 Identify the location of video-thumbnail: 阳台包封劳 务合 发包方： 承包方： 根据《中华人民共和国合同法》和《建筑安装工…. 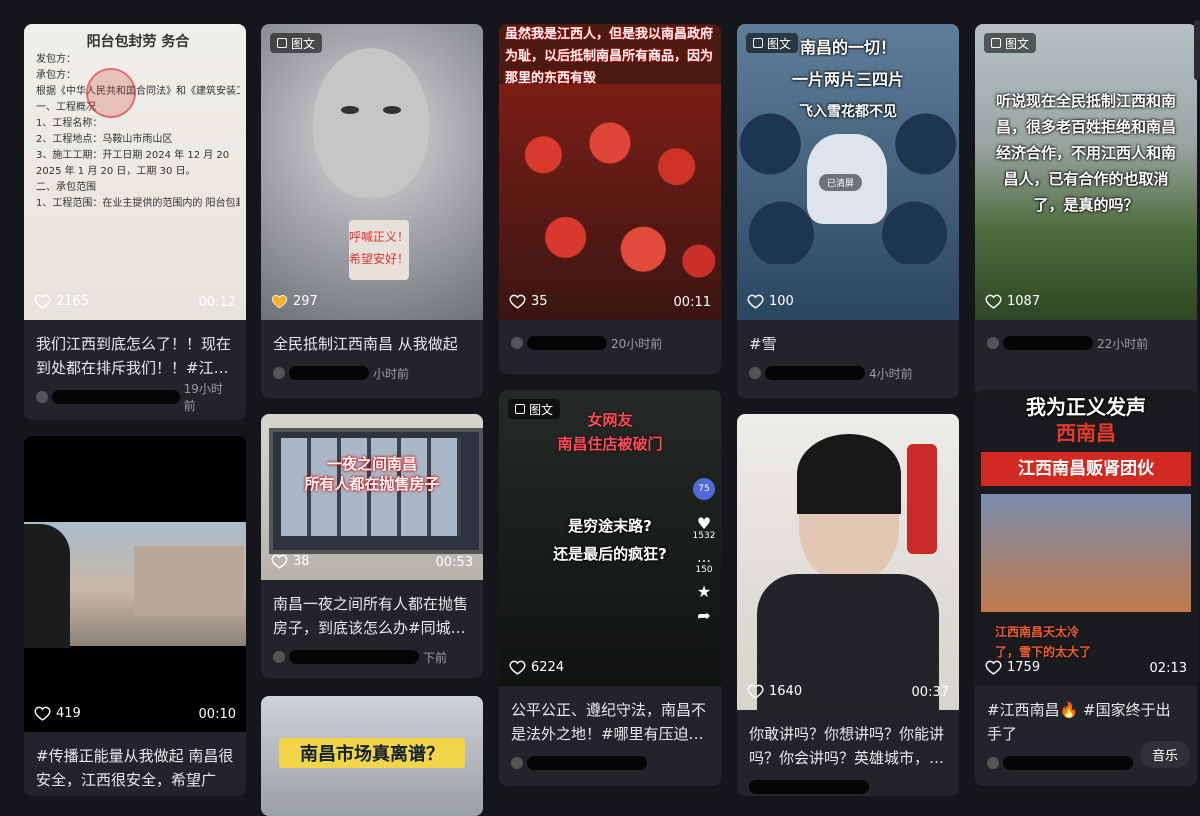
(135, 172).